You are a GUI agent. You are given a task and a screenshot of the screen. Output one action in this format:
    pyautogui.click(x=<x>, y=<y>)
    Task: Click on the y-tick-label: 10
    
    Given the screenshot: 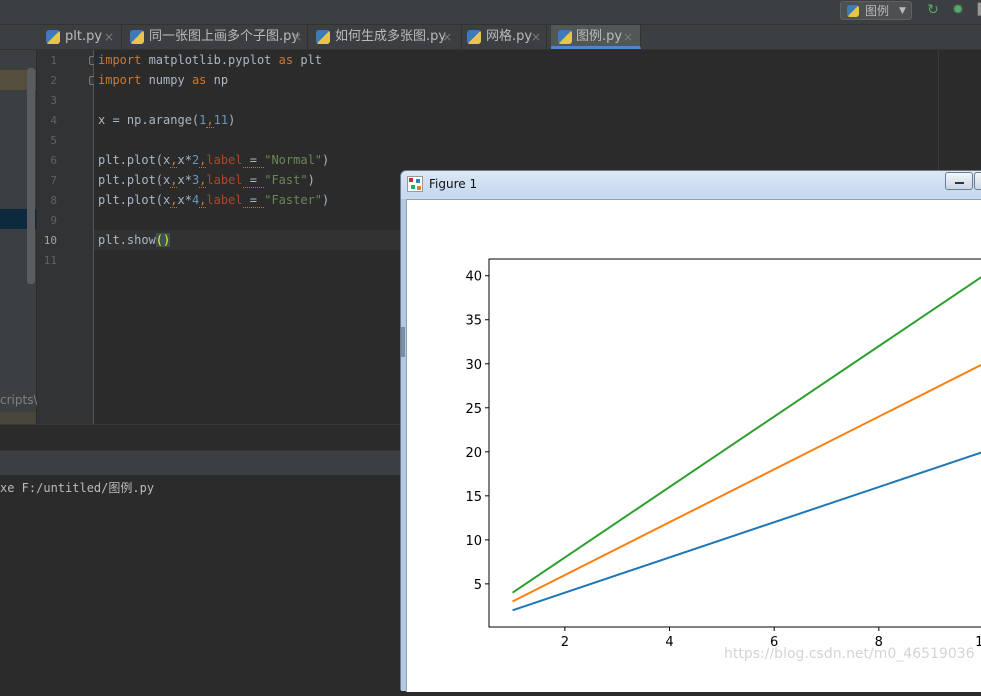 What is the action you would take?
    pyautogui.click(x=473, y=541)
    